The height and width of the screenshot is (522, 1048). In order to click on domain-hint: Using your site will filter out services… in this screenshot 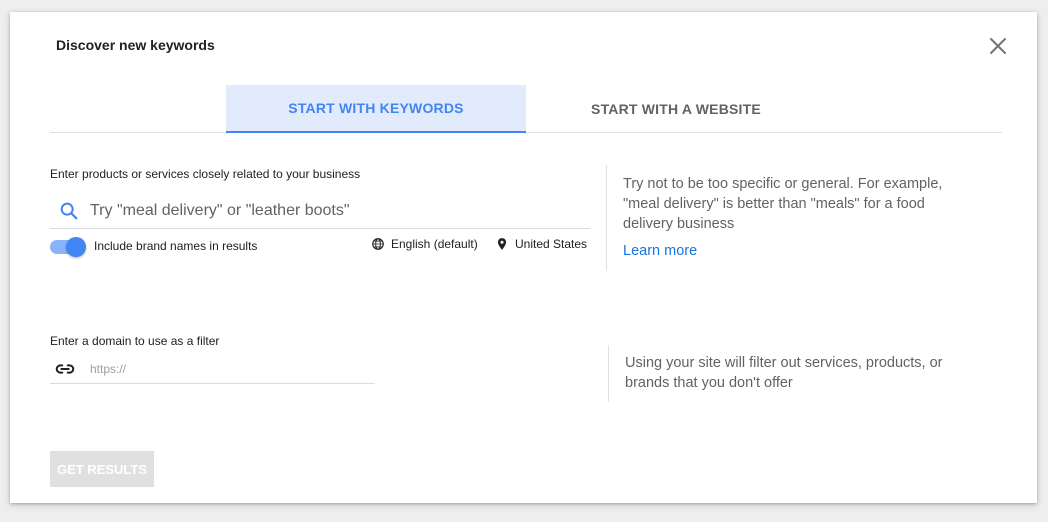, I will do `click(784, 373)`.